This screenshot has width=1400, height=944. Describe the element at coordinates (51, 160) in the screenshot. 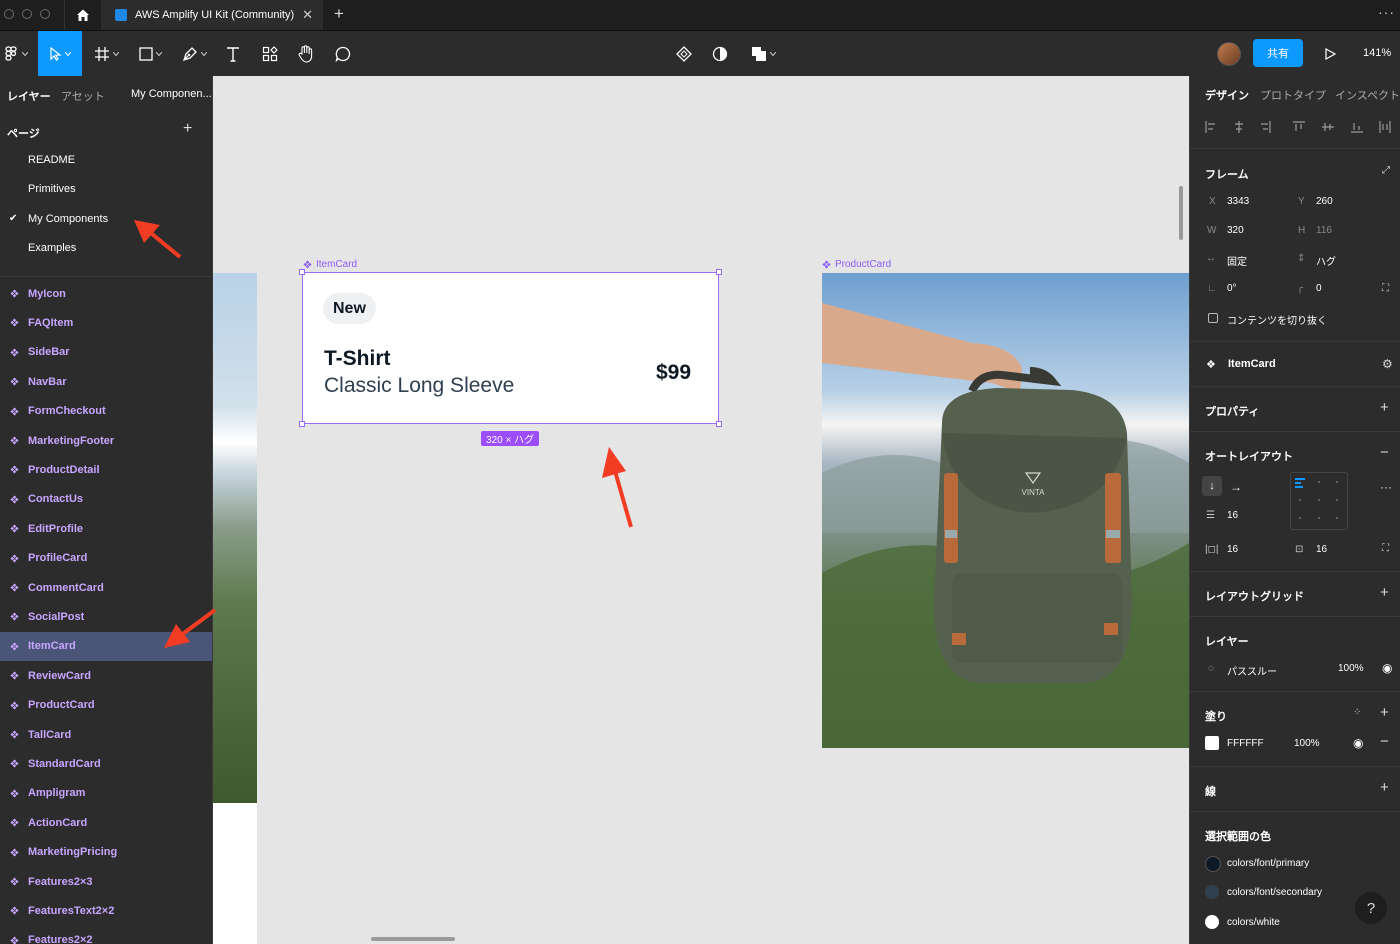

I see `page-item-readme: README` at that location.